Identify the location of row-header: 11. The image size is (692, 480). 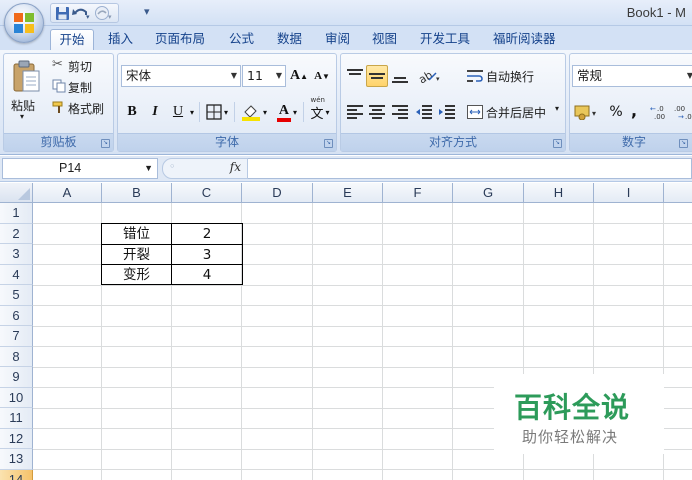
(16, 418).